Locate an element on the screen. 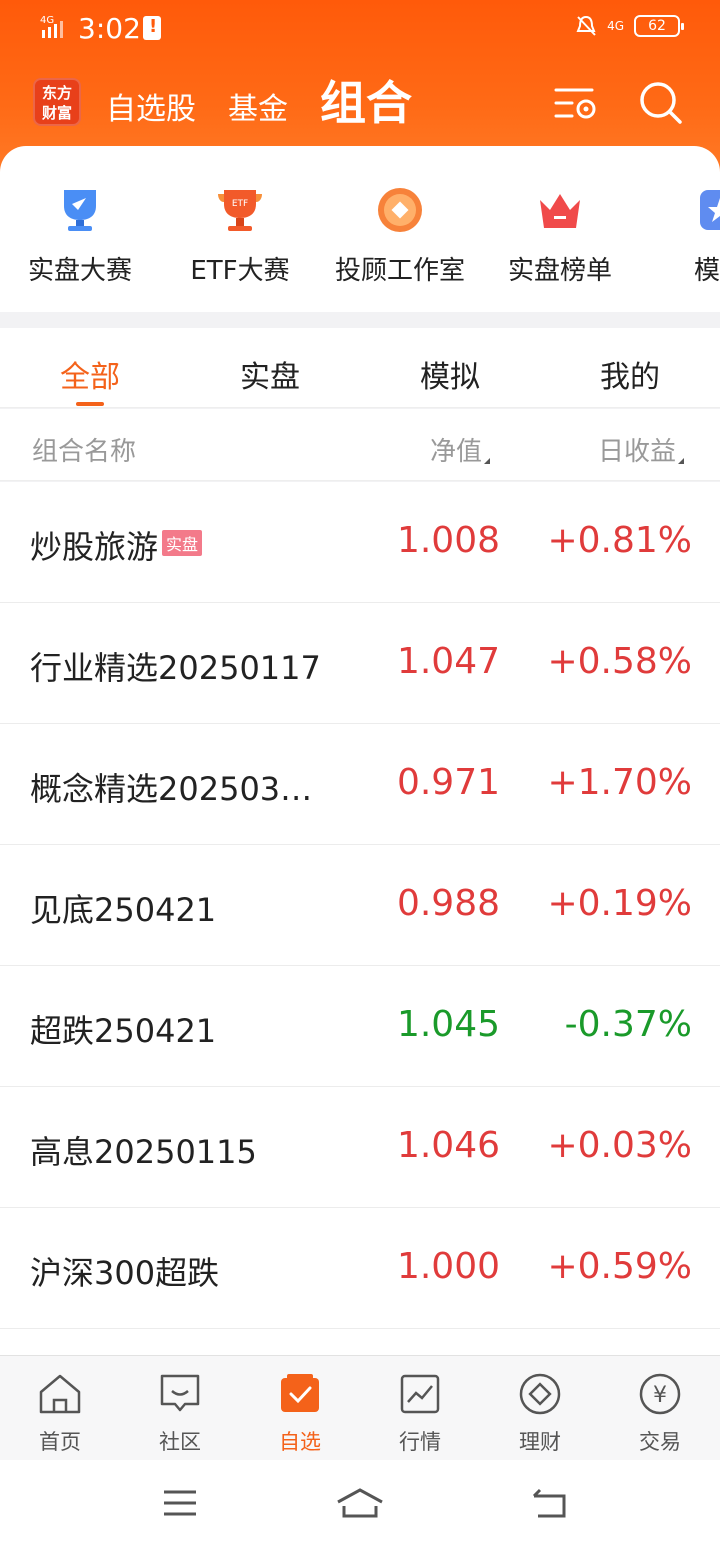  bell-muted-icon is located at coordinates (586, 25).